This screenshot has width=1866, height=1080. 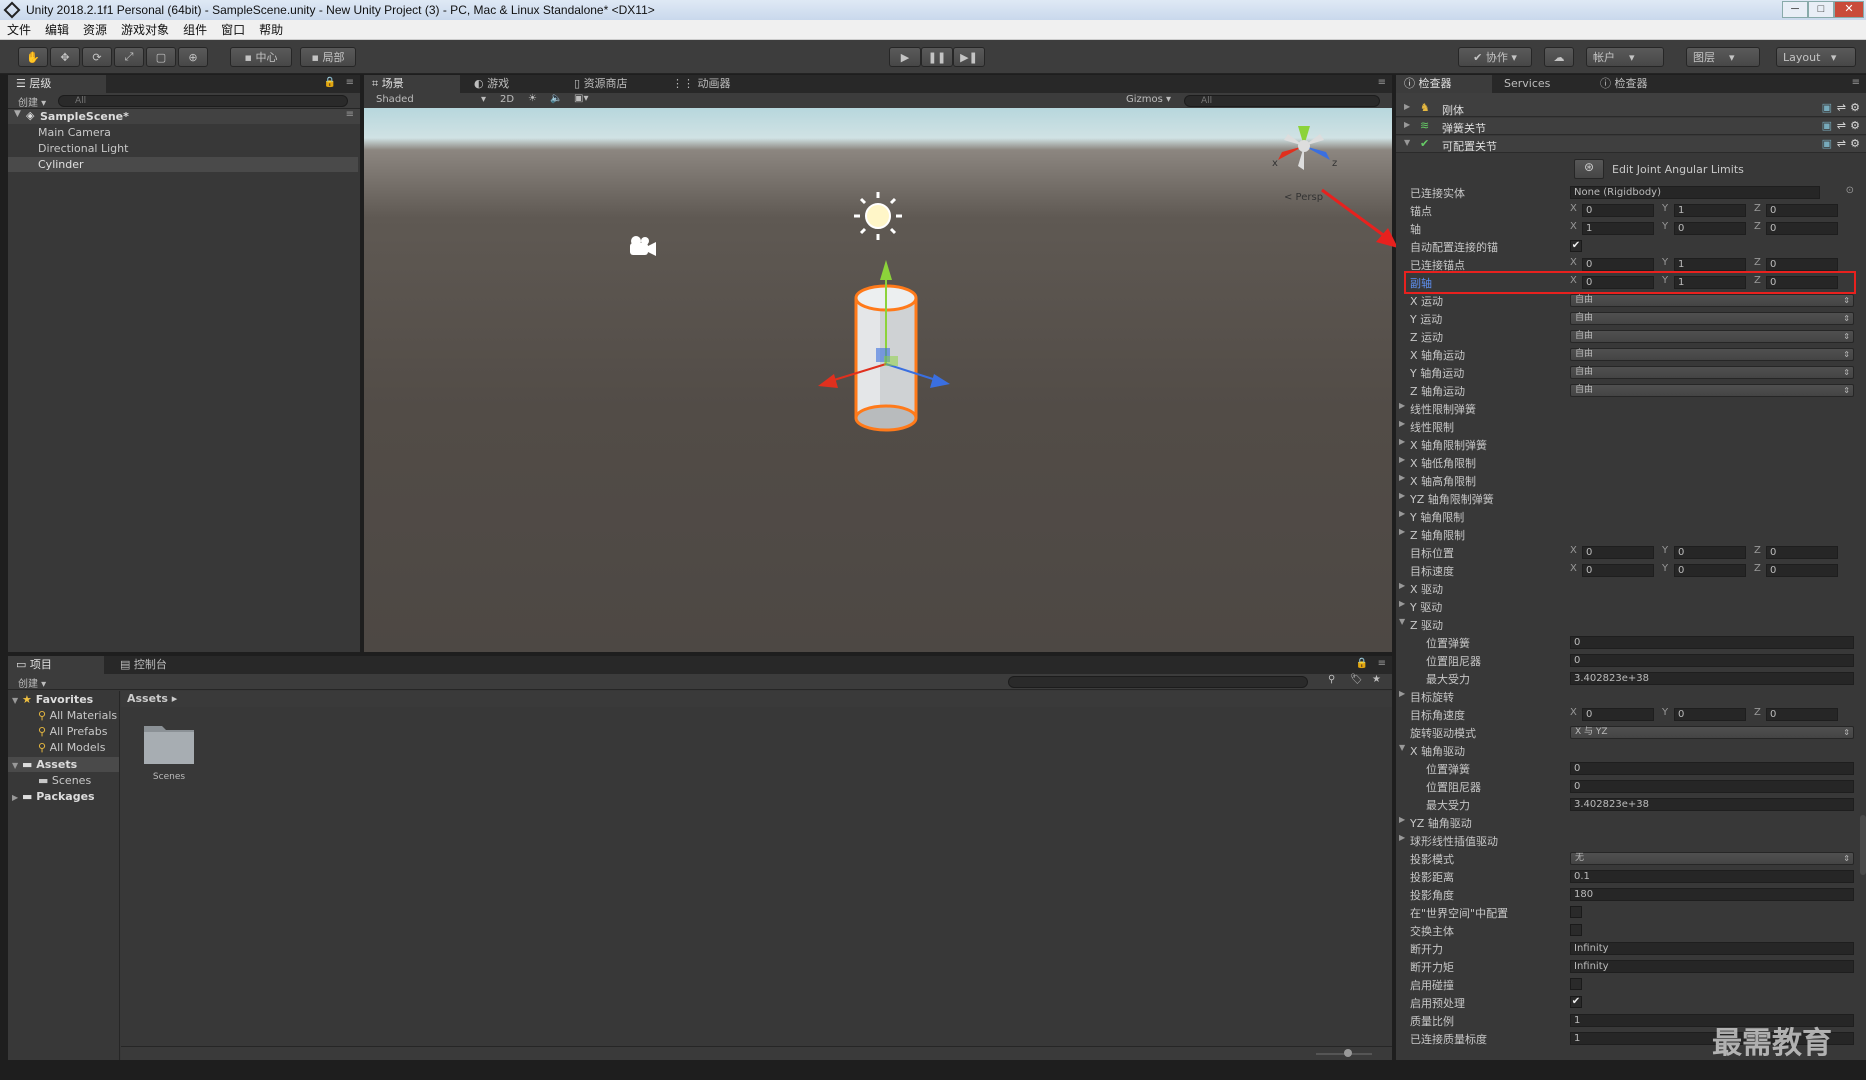 I want to click on foldout-label: Z 驱动, so click(x=1426, y=625).